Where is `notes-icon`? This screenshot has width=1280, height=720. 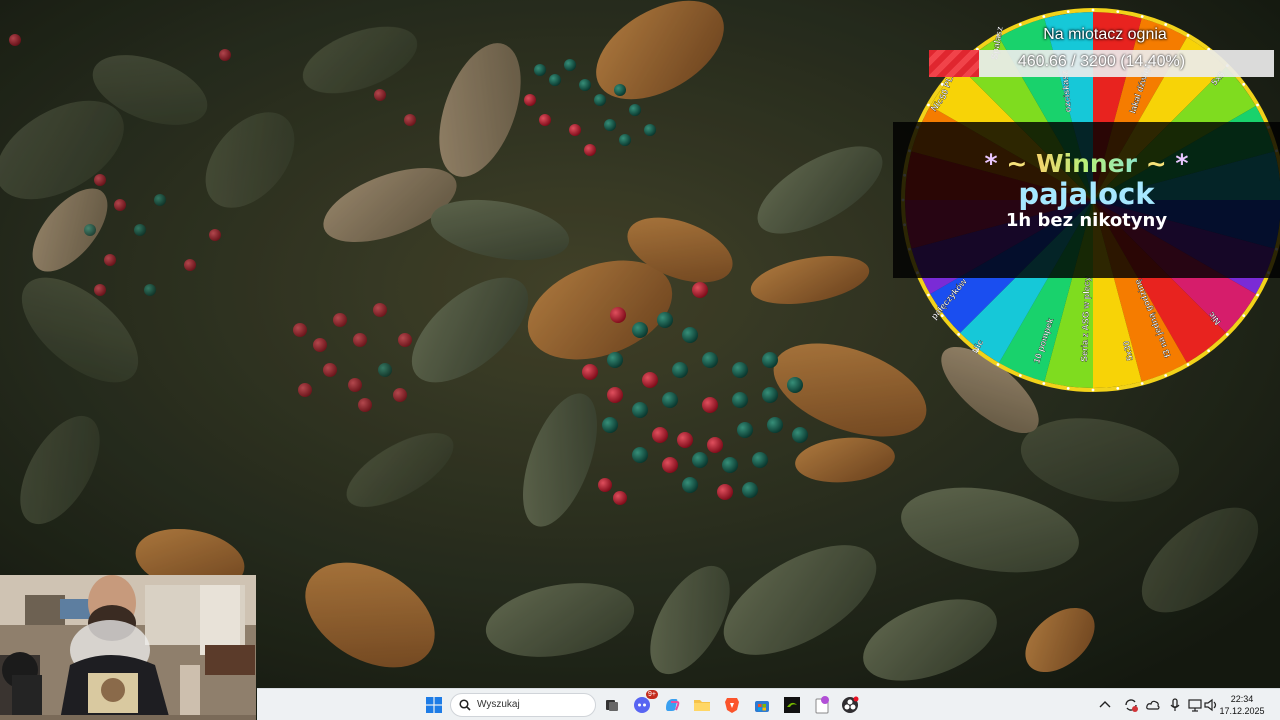 notes-icon is located at coordinates (822, 705).